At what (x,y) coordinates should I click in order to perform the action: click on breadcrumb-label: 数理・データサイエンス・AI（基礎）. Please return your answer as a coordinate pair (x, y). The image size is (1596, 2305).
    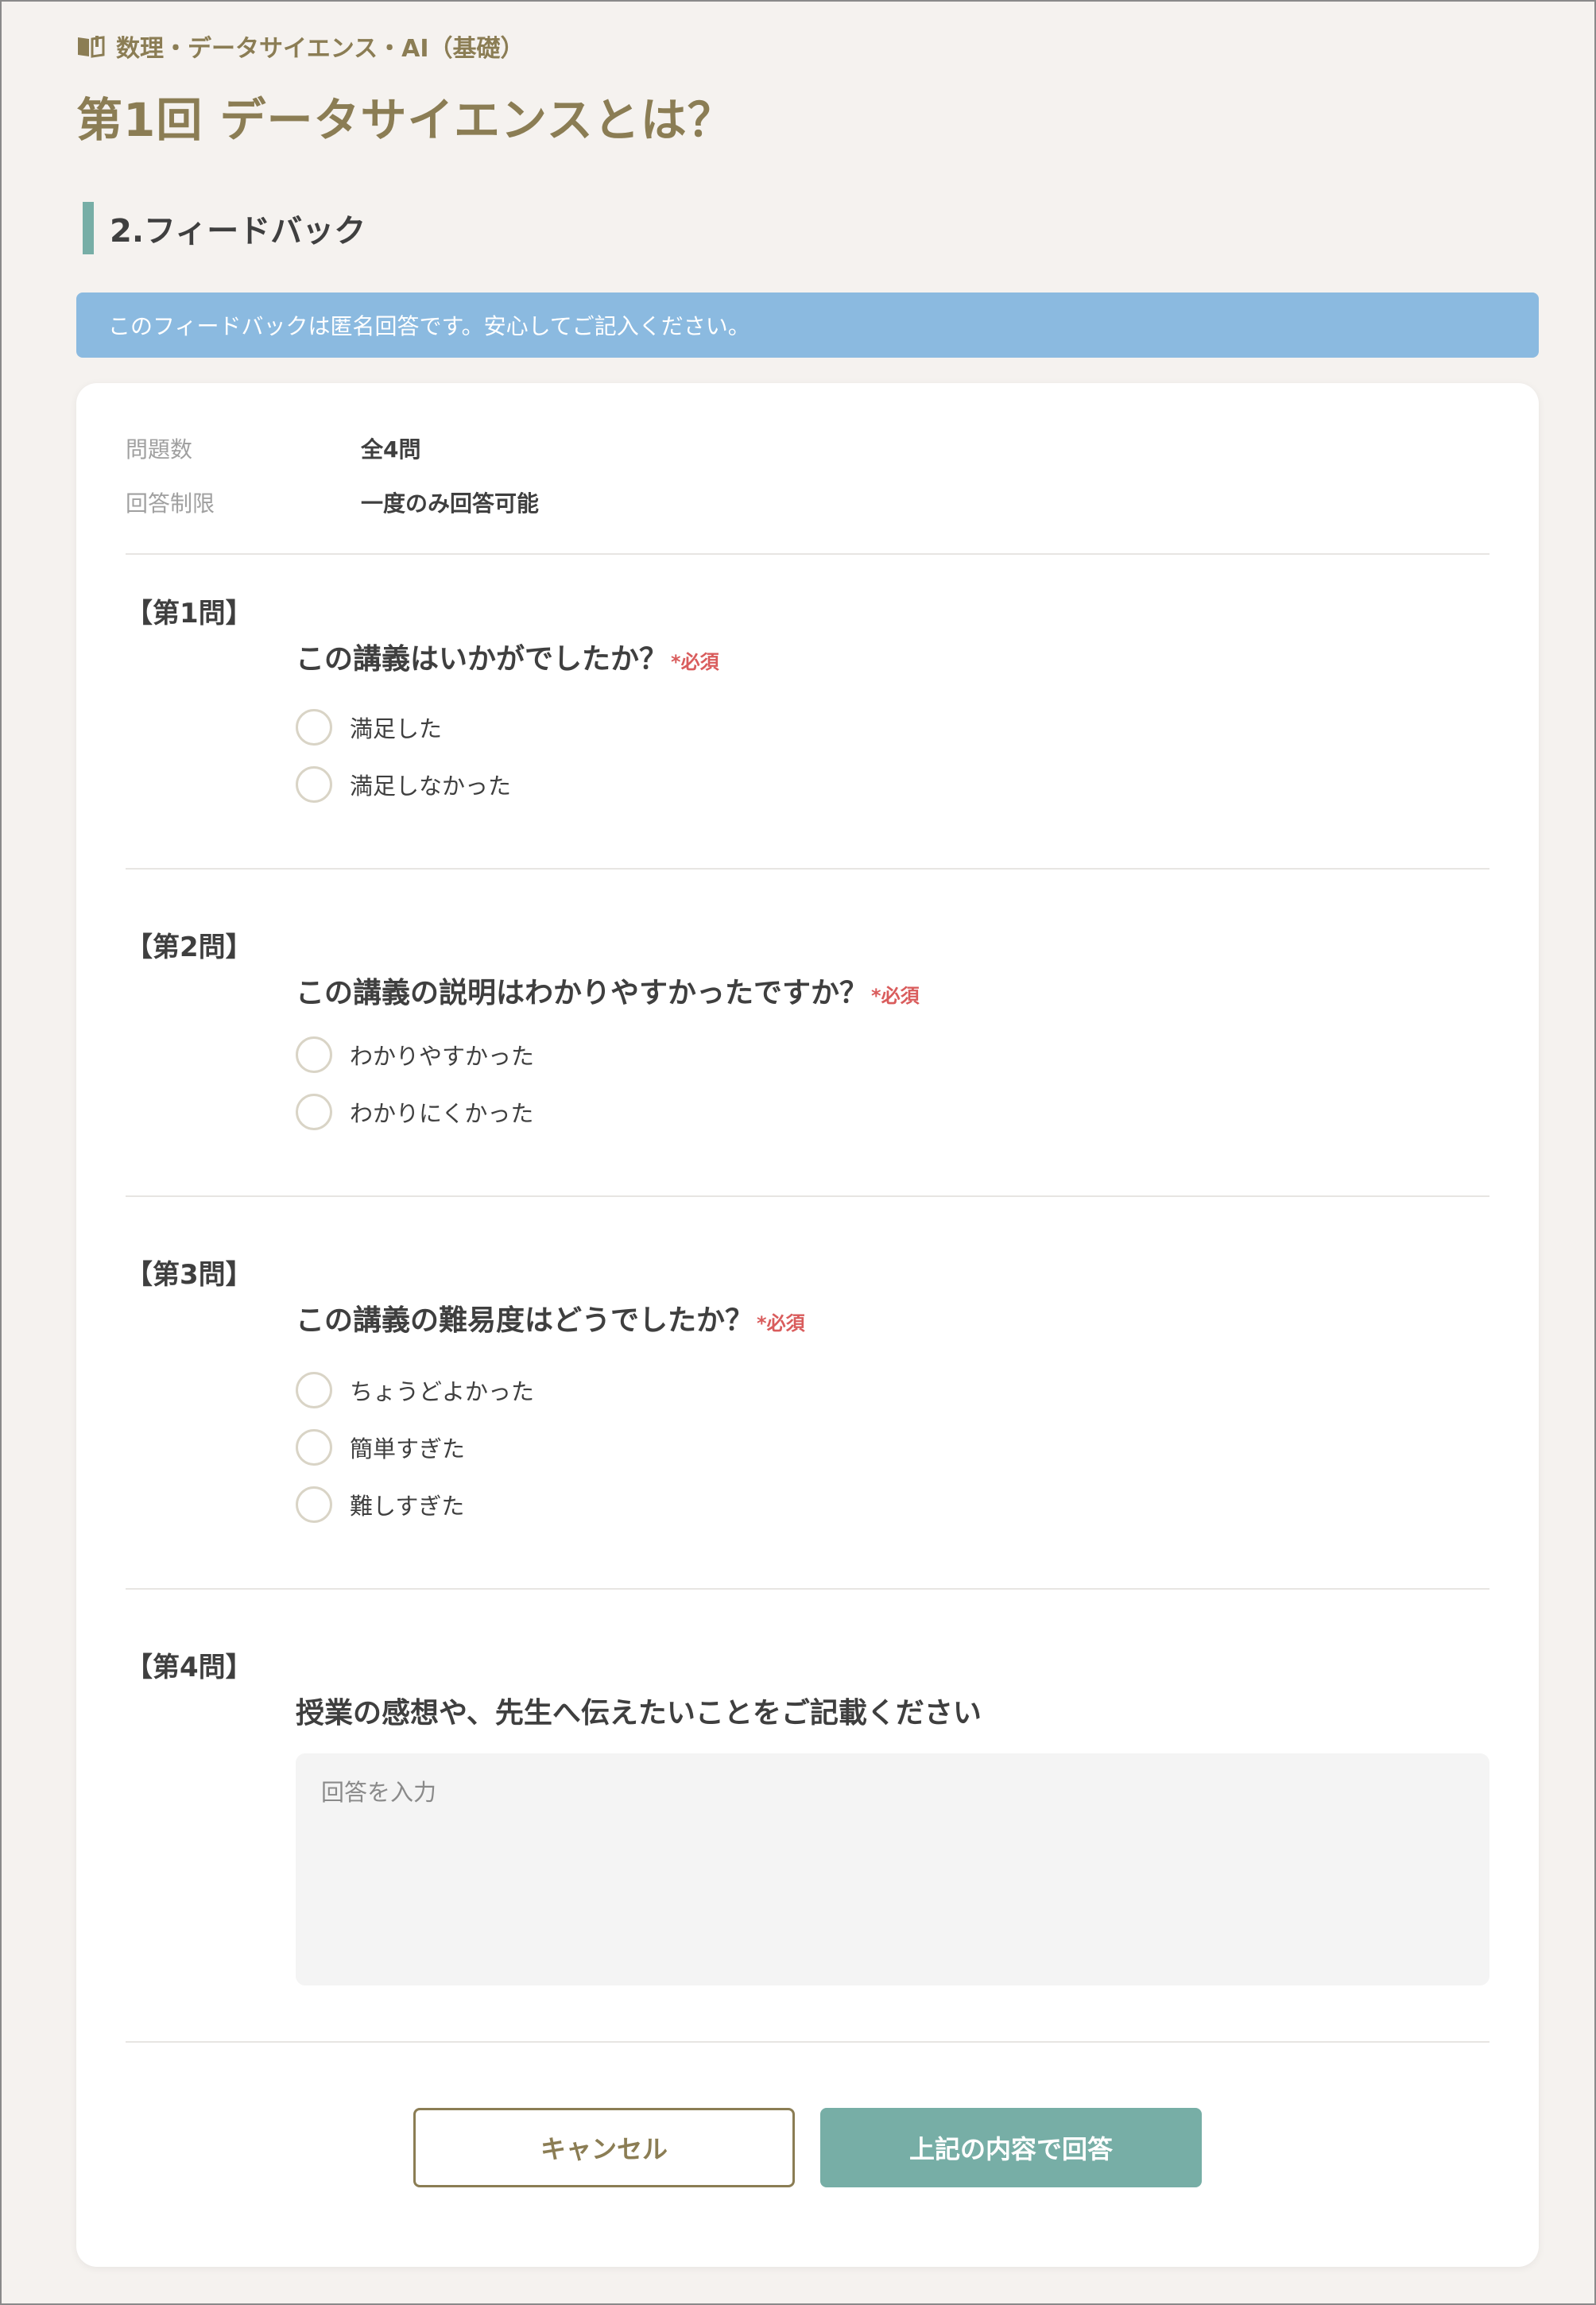
    Looking at the image, I should click on (320, 49).